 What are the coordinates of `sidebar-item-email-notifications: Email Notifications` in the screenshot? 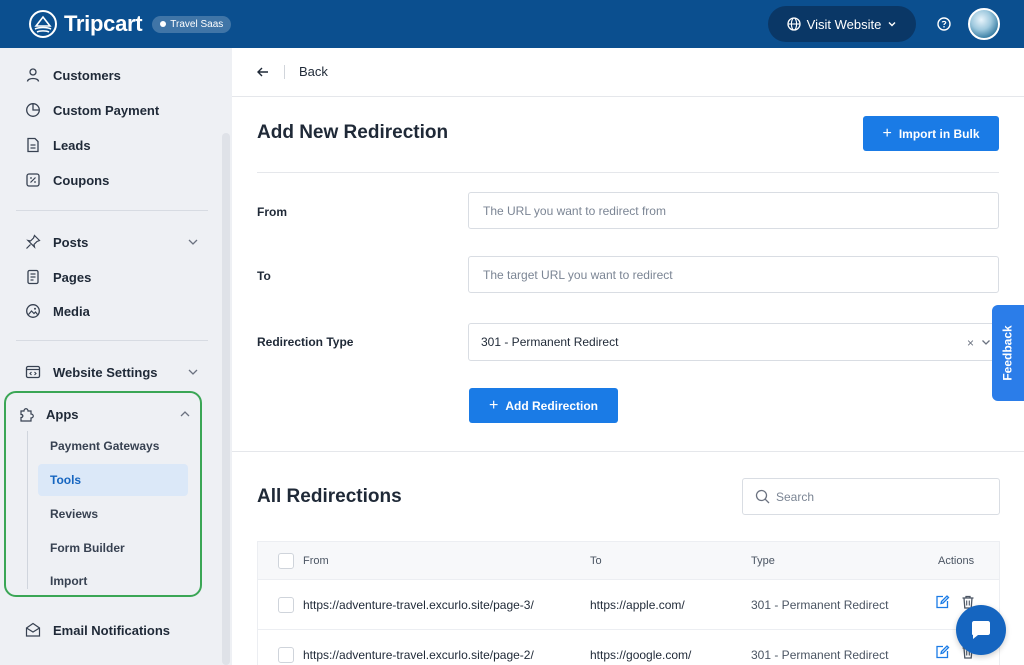 It's located at (111, 630).